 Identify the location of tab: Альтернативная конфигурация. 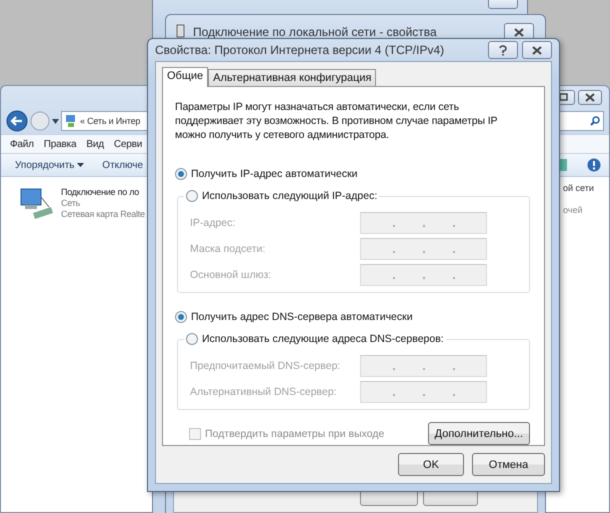
(292, 77).